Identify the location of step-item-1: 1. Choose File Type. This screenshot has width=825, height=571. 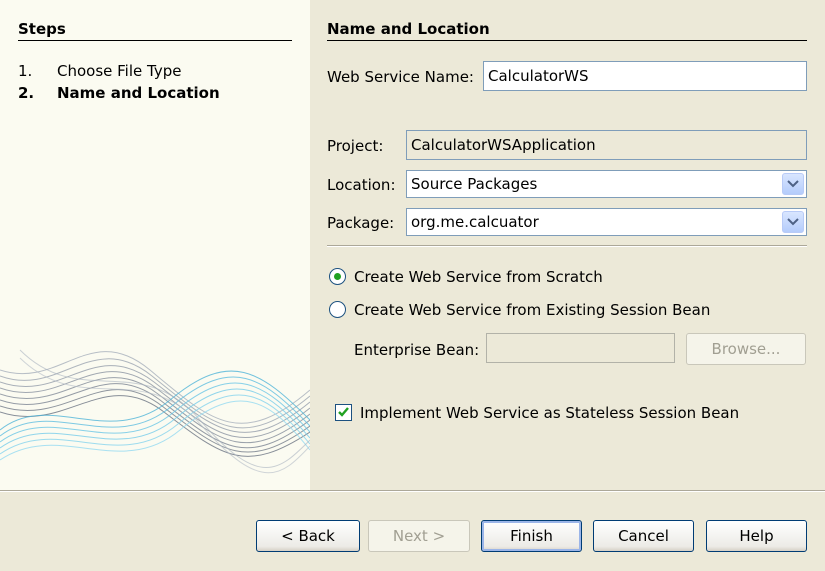
(99, 71).